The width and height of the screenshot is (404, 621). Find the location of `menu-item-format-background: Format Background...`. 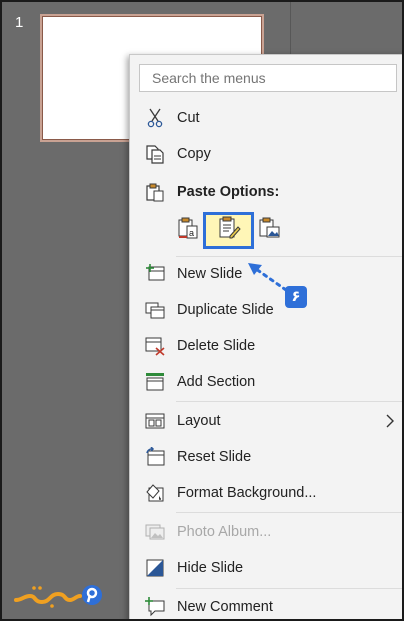

menu-item-format-background: Format Background... is located at coordinates (266, 493).